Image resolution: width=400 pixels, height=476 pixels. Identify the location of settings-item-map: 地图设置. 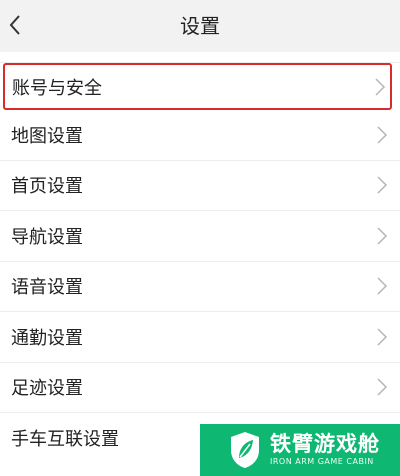
(200, 135).